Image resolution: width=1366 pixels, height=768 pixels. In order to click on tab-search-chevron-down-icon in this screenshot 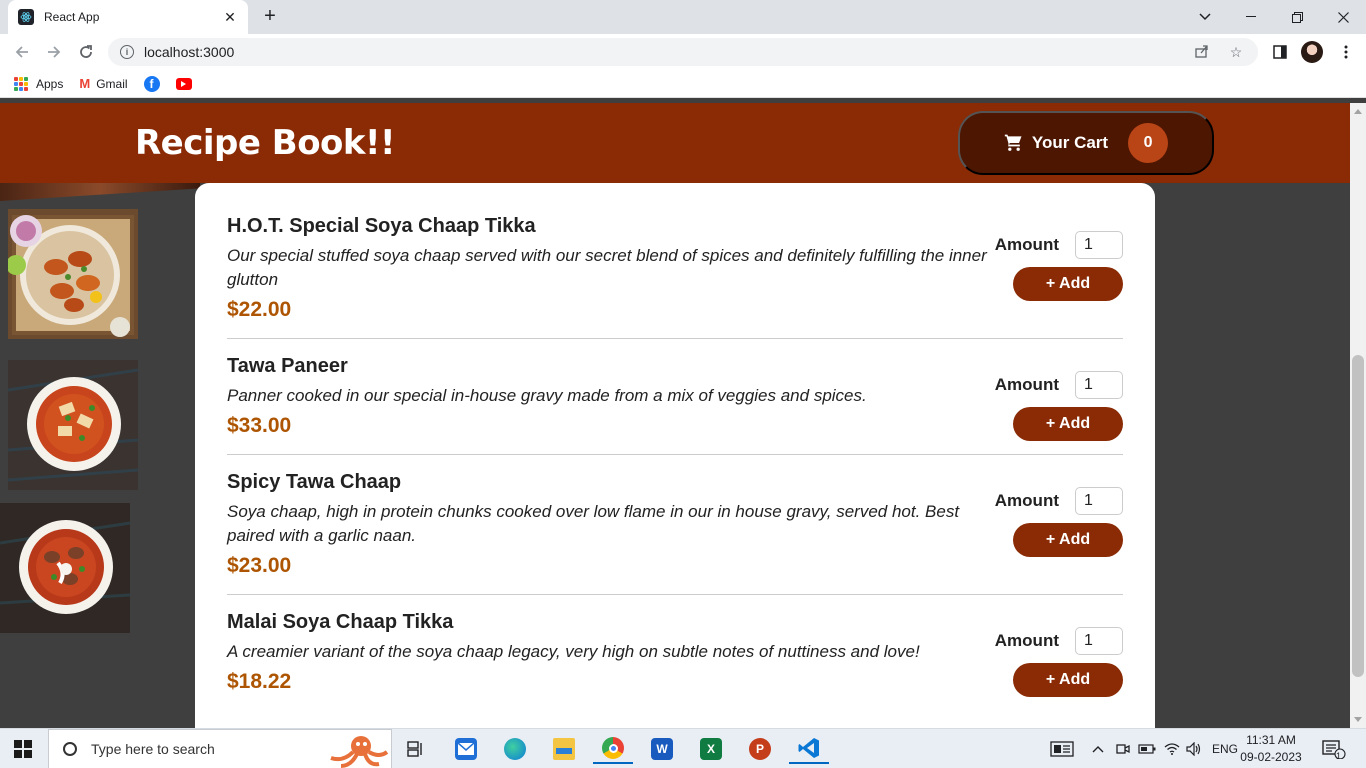, I will do `click(1205, 17)`.